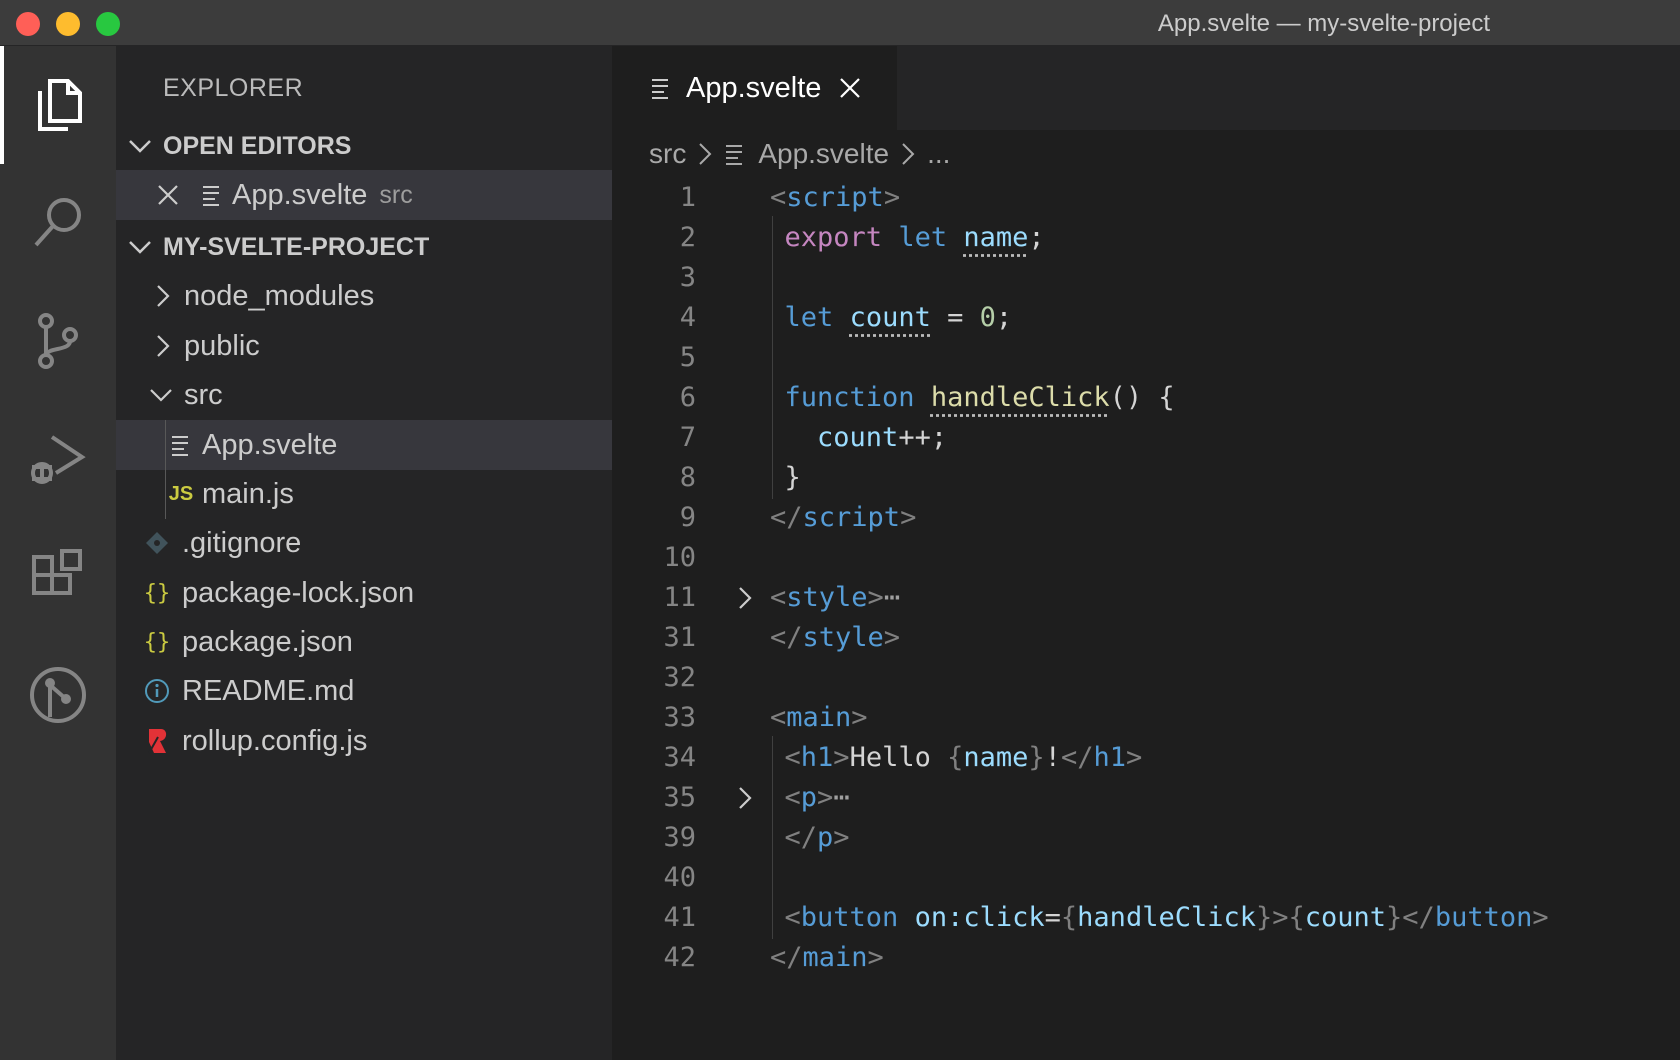 The width and height of the screenshot is (1680, 1060). Describe the element at coordinates (242, 542) in the screenshot. I see `tree-item-label: .gitignore` at that location.